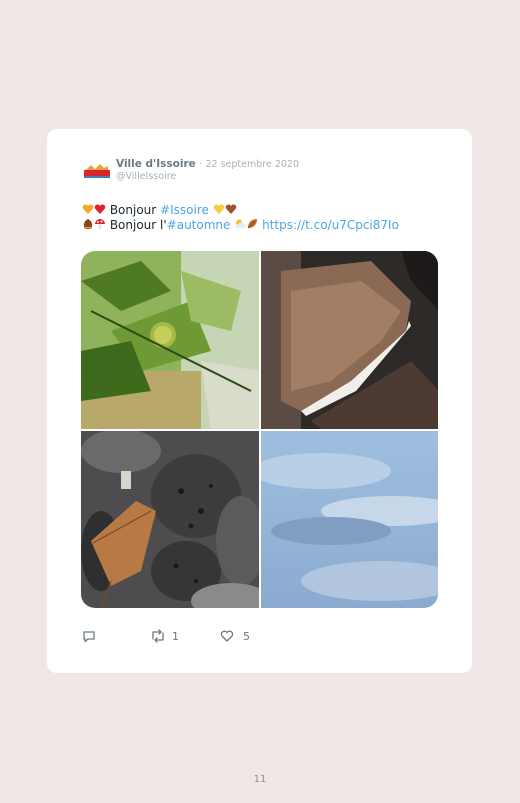 The width and height of the screenshot is (520, 803). Describe the element at coordinates (100, 209) in the screenshot. I see `red-heart-icon` at that location.